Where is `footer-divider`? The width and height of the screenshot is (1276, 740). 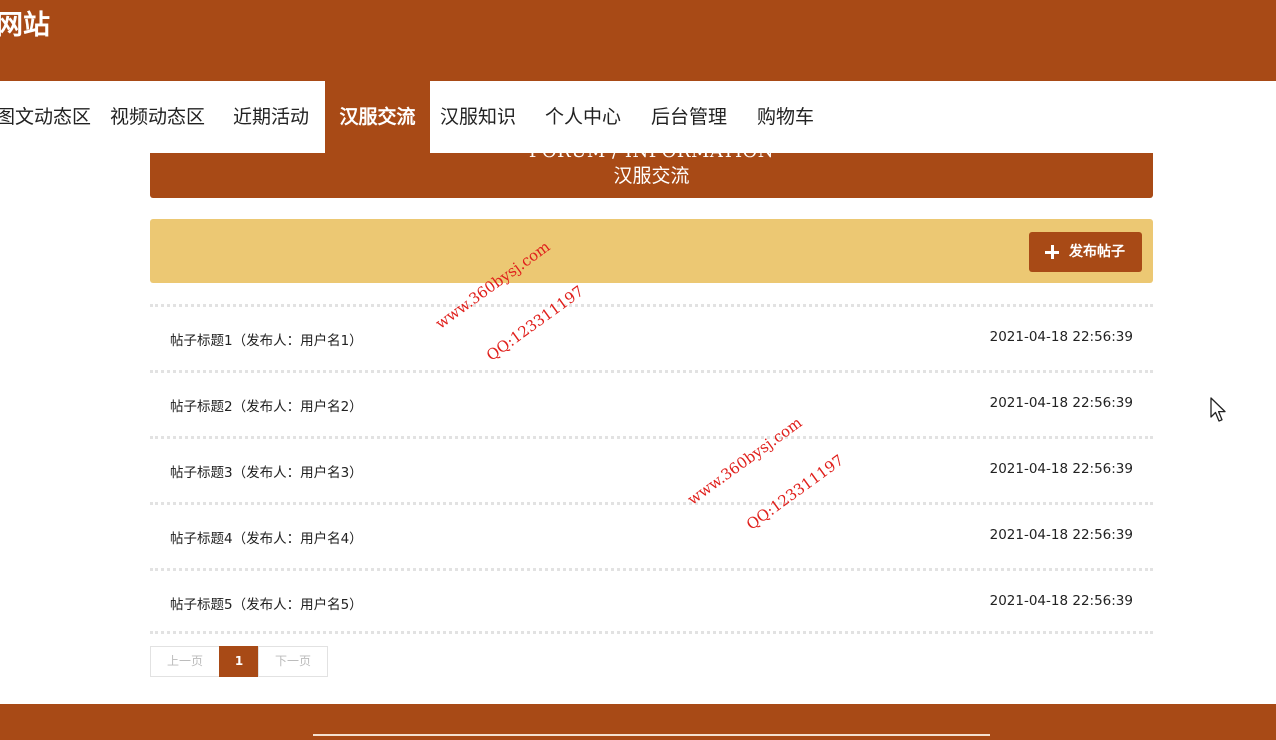
footer-divider is located at coordinates (651, 735).